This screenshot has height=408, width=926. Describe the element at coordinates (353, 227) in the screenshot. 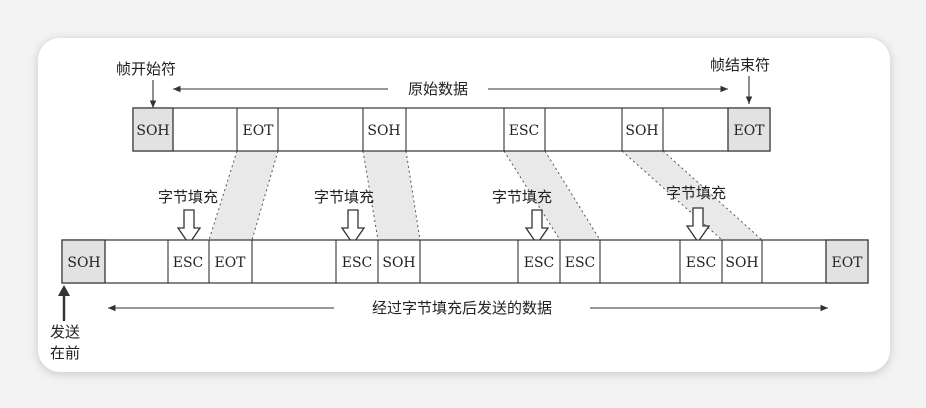

I see `down-arrow-2-icon` at that location.